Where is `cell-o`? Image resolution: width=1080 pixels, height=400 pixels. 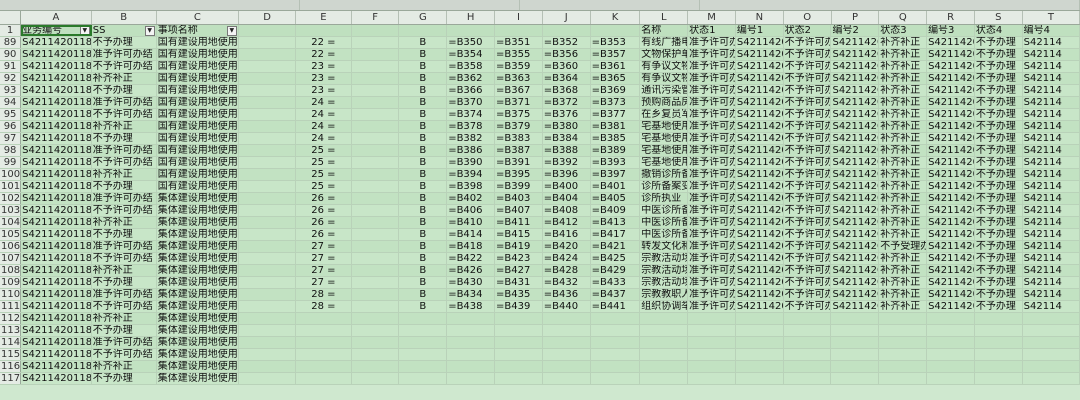 cell-o is located at coordinates (807, 342).